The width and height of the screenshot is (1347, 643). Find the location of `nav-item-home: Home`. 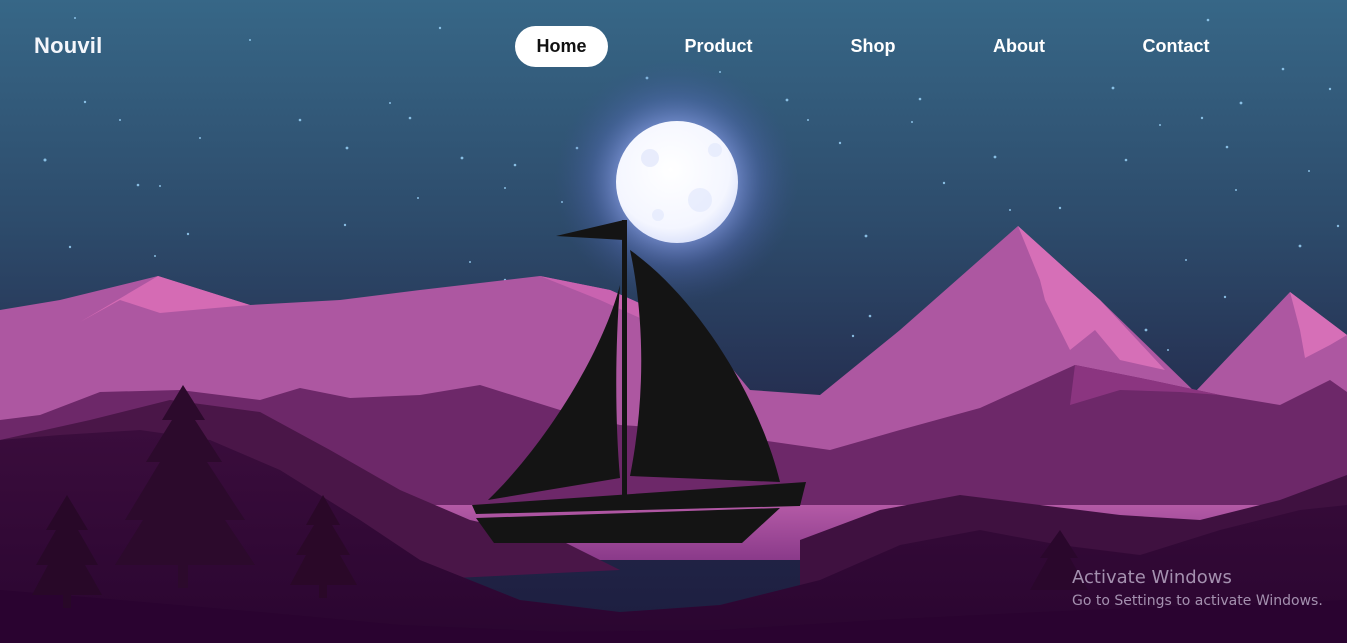

nav-item-home: Home is located at coordinates (561, 46).